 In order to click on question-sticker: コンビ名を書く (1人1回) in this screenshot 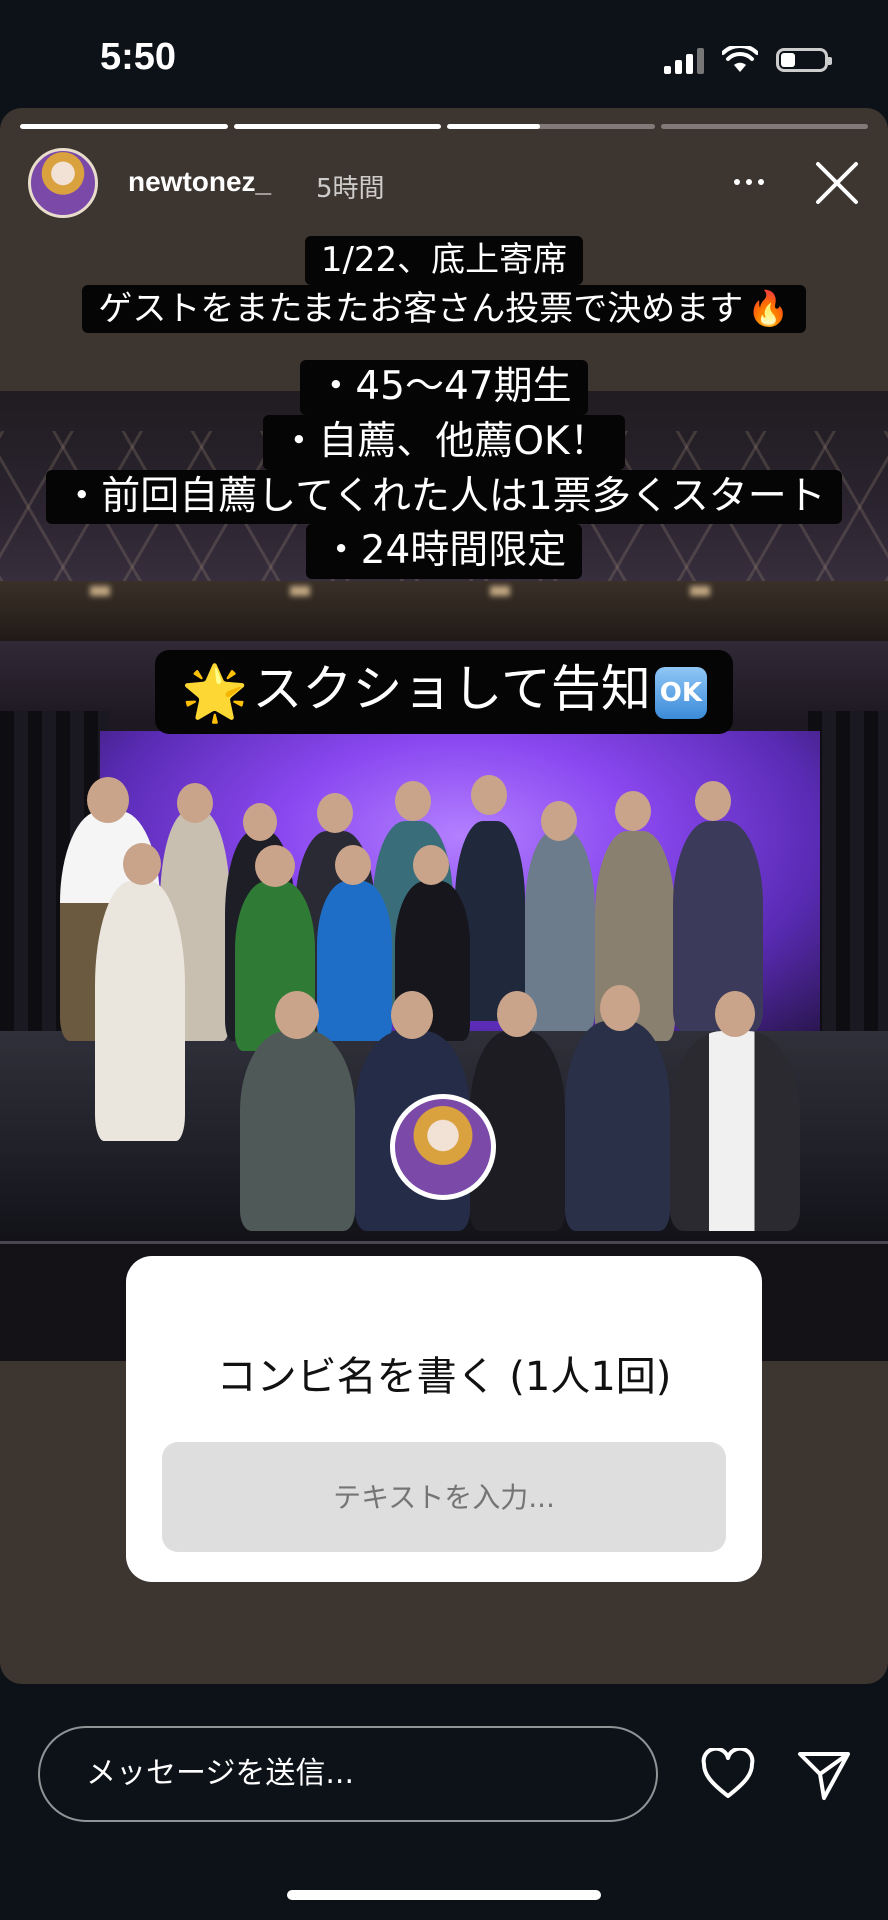, I will do `click(444, 1419)`.